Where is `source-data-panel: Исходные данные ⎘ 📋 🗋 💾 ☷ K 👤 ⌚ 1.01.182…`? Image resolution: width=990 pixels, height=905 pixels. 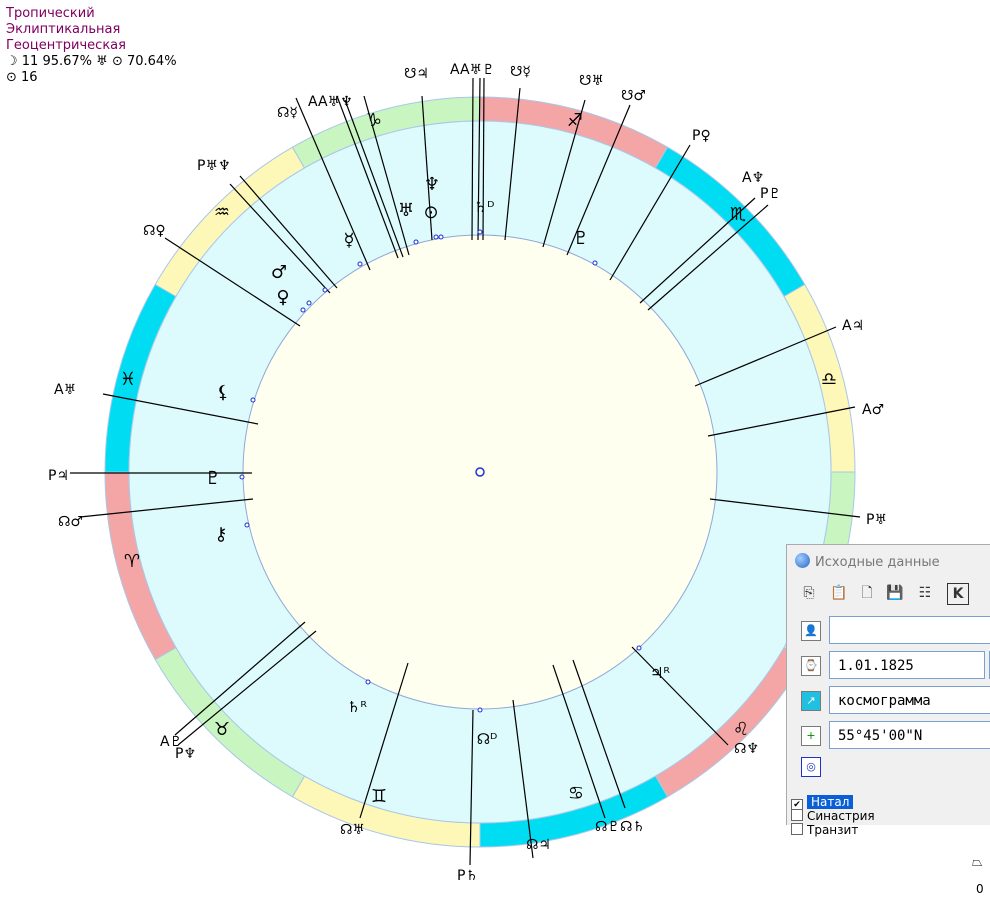
source-data-panel: Исходные данные ⎘ 📋 🗋 💾 ☷ K 👤 ⌚ 1.01.182… is located at coordinates (888, 690).